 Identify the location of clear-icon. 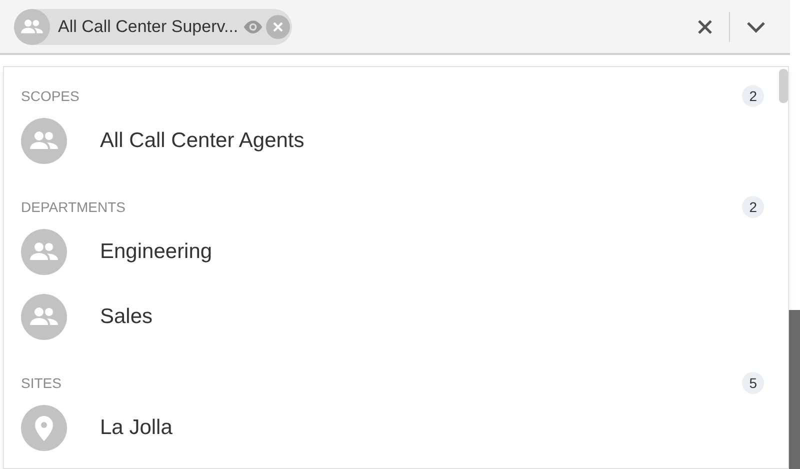
(705, 26).